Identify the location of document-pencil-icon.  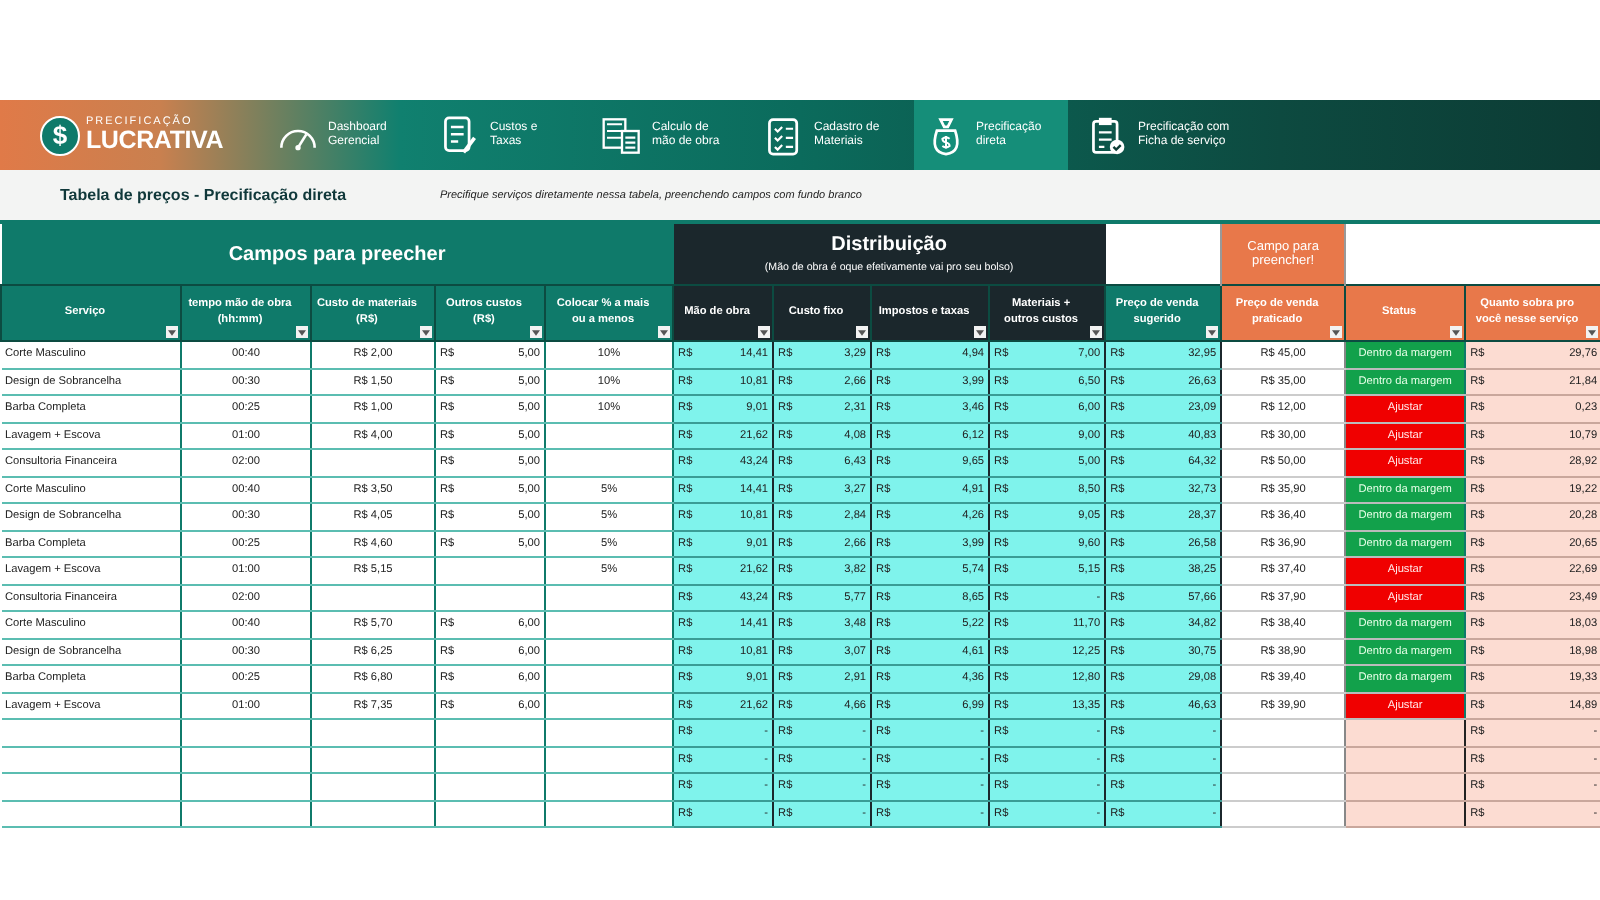
(460, 135).